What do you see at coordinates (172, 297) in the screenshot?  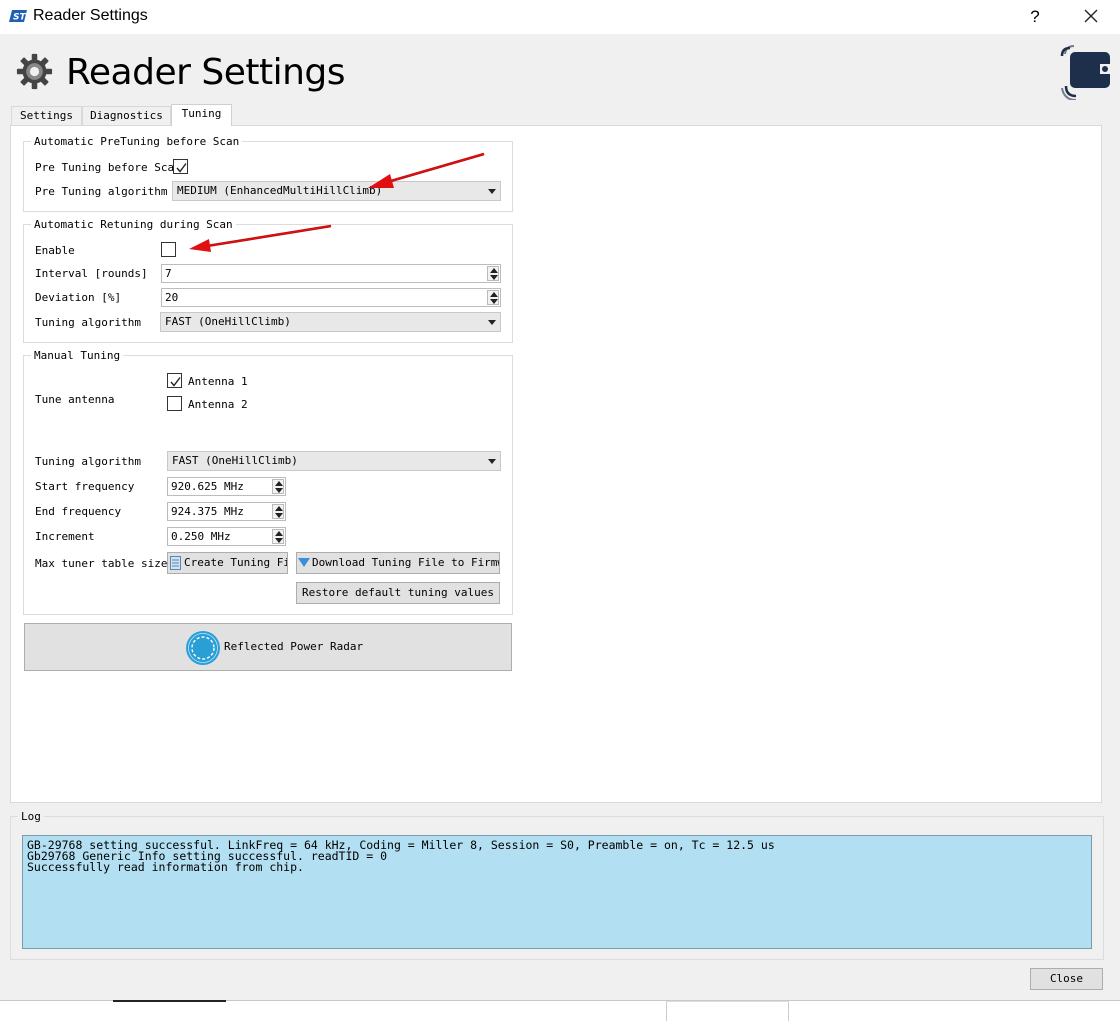 I see `deviation-value: 20` at bounding box center [172, 297].